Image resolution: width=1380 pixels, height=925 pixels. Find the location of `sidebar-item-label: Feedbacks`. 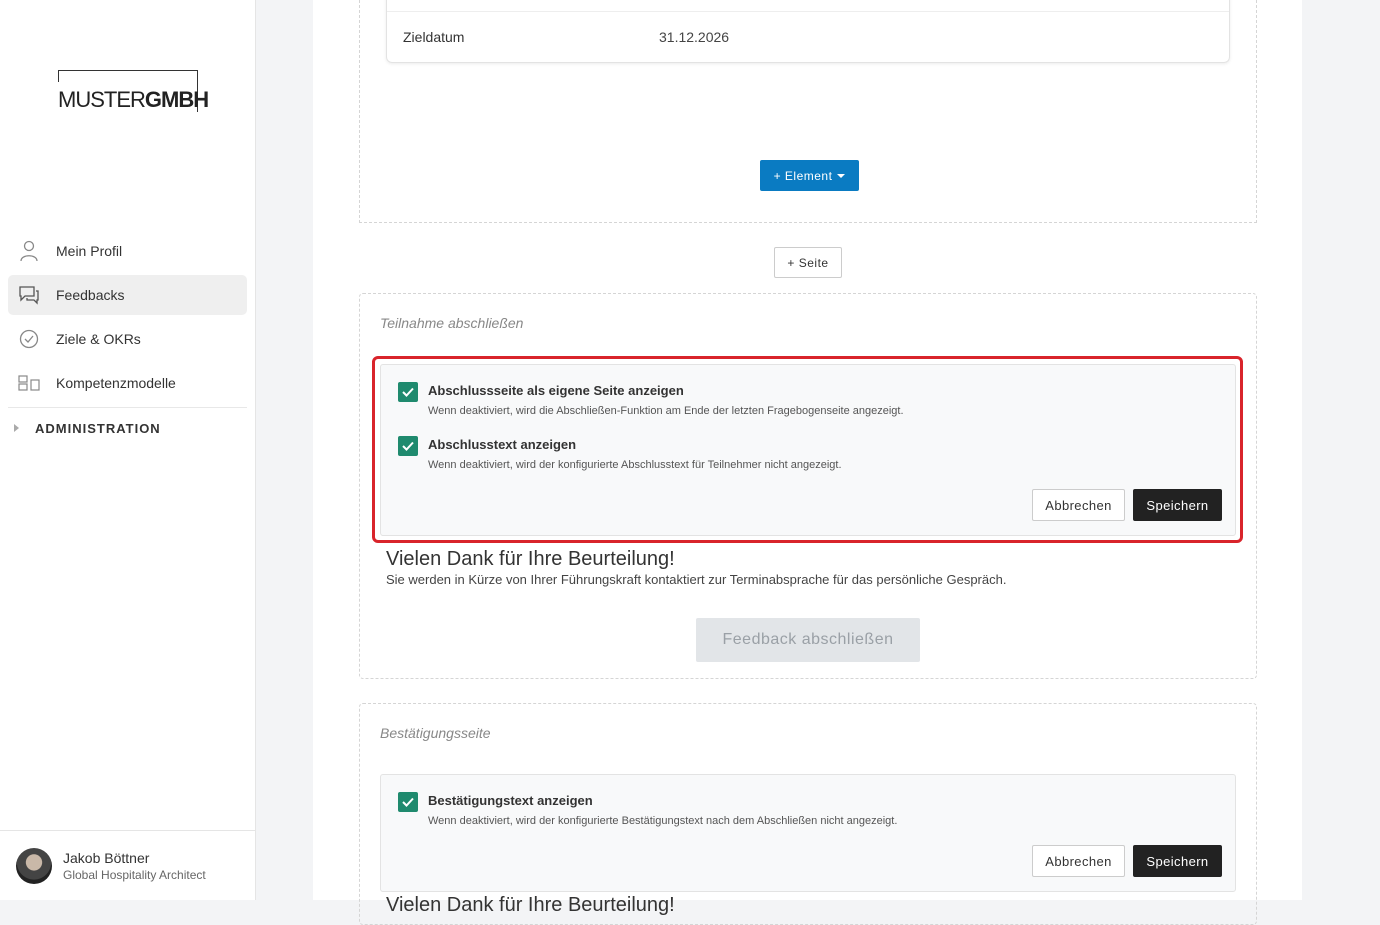

sidebar-item-label: Feedbacks is located at coordinates (90, 295).